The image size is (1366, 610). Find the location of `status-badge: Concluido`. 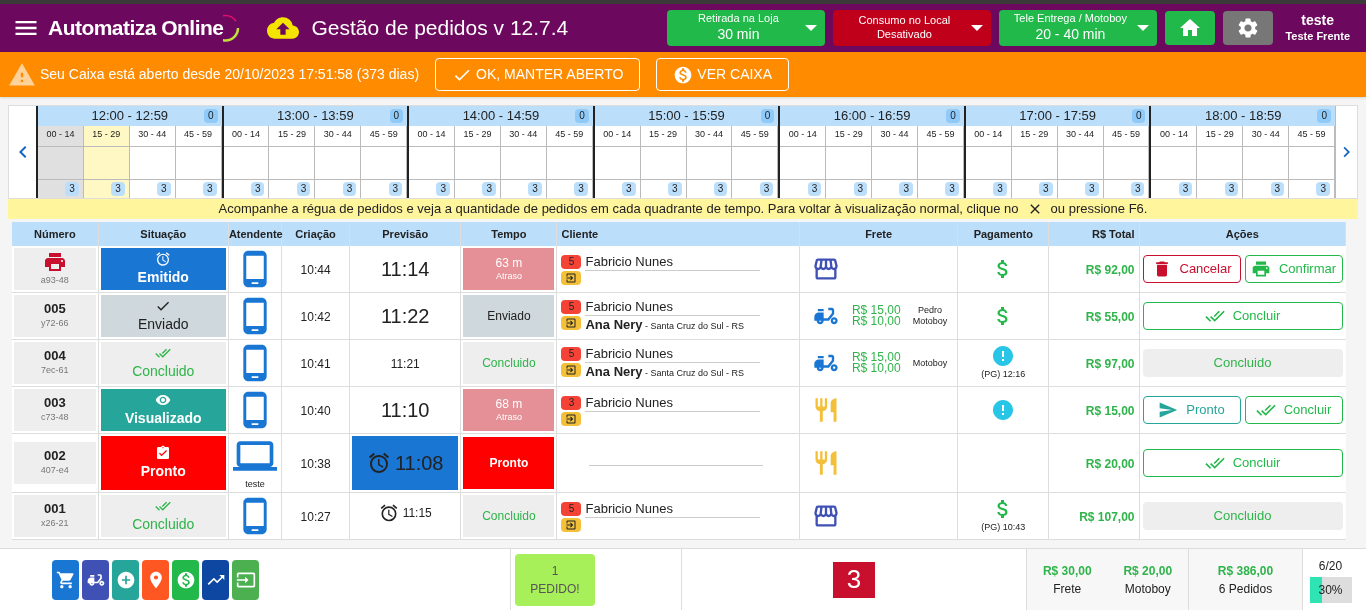

status-badge: Concluido is located at coordinates (163, 363).